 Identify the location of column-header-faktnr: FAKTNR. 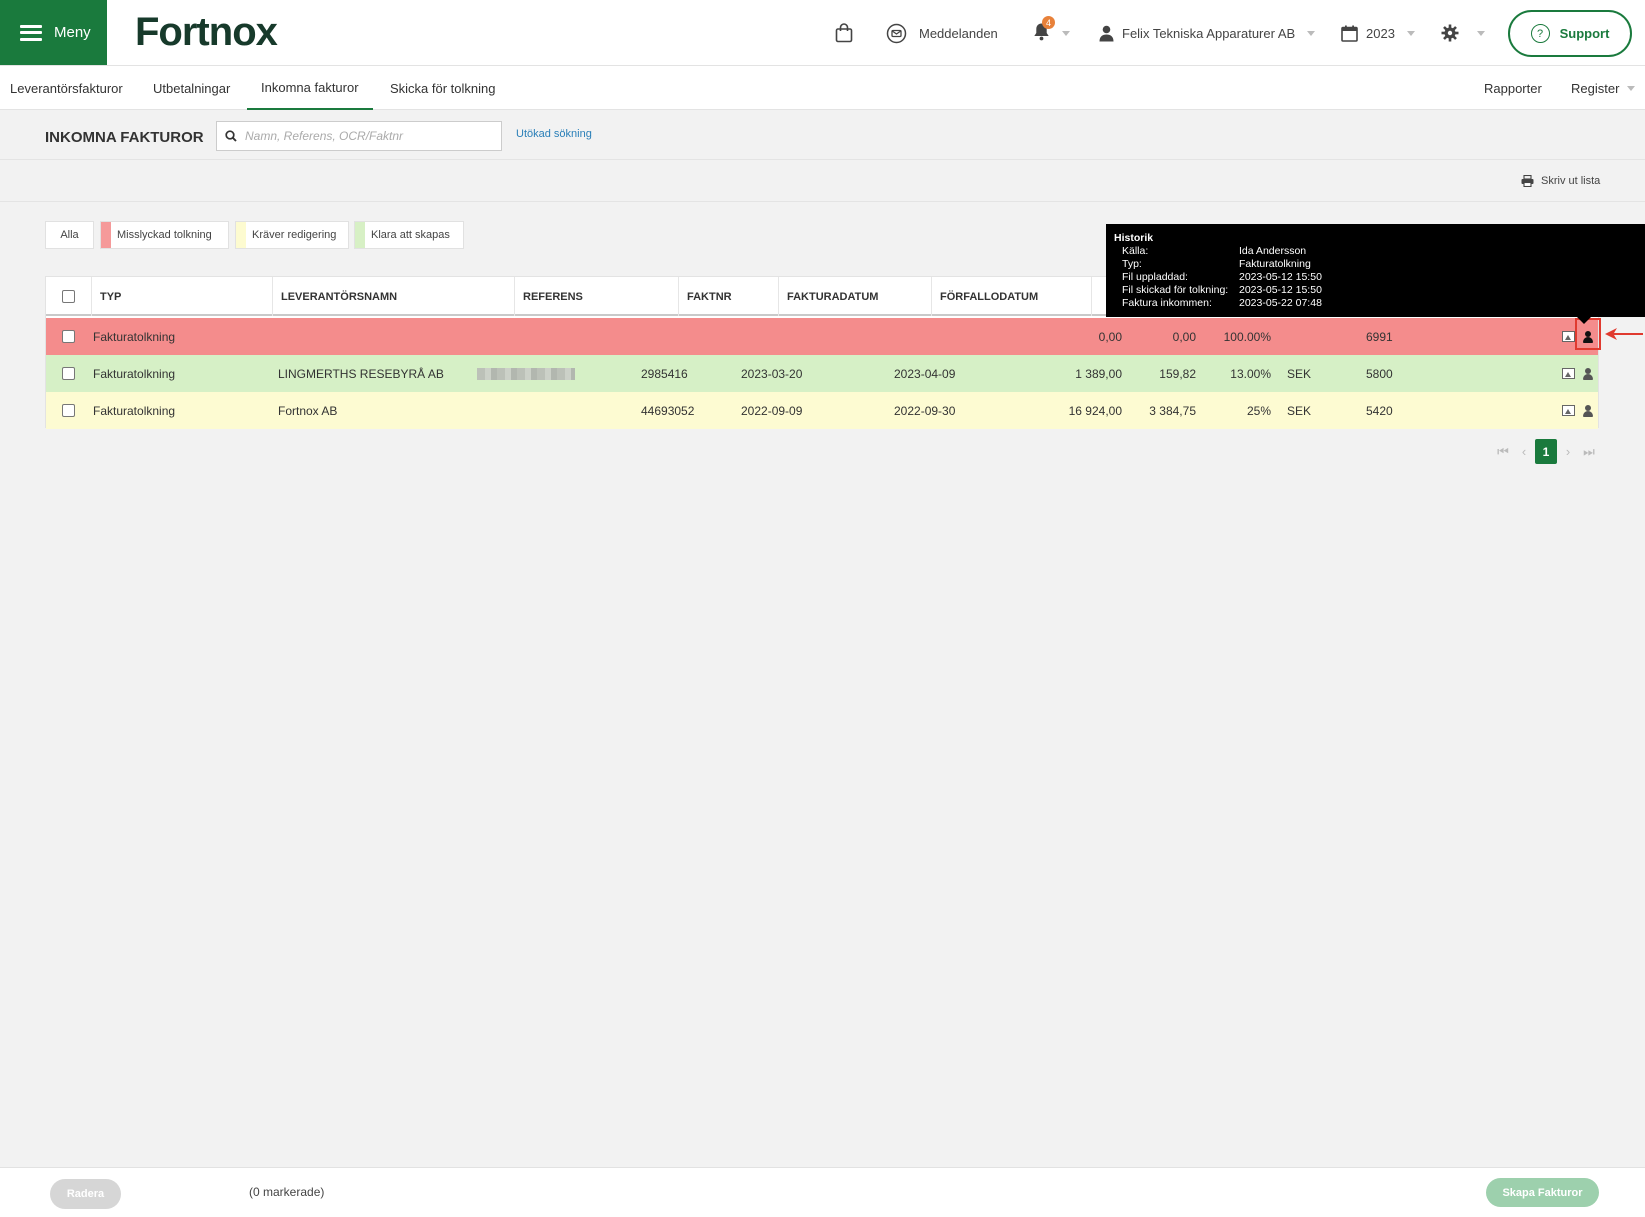
(729, 296).